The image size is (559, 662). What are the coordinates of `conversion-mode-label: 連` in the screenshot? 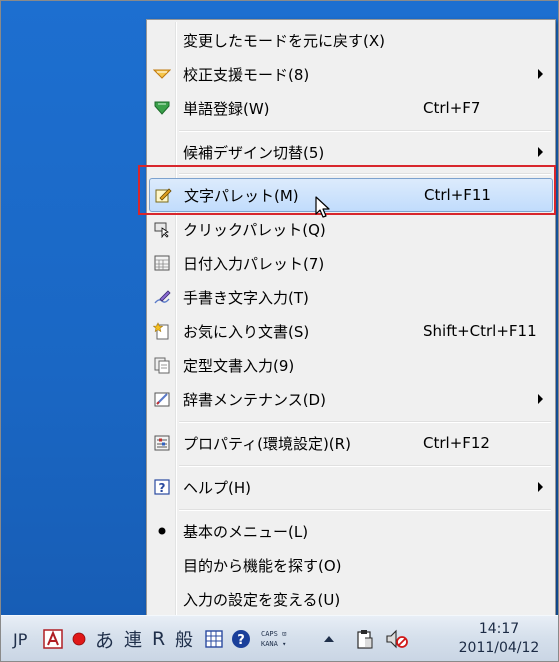 It's located at (133, 640).